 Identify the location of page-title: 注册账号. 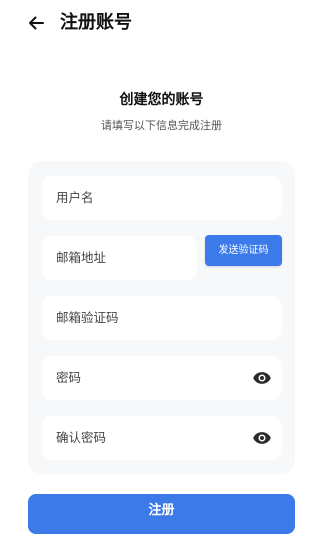
(96, 22).